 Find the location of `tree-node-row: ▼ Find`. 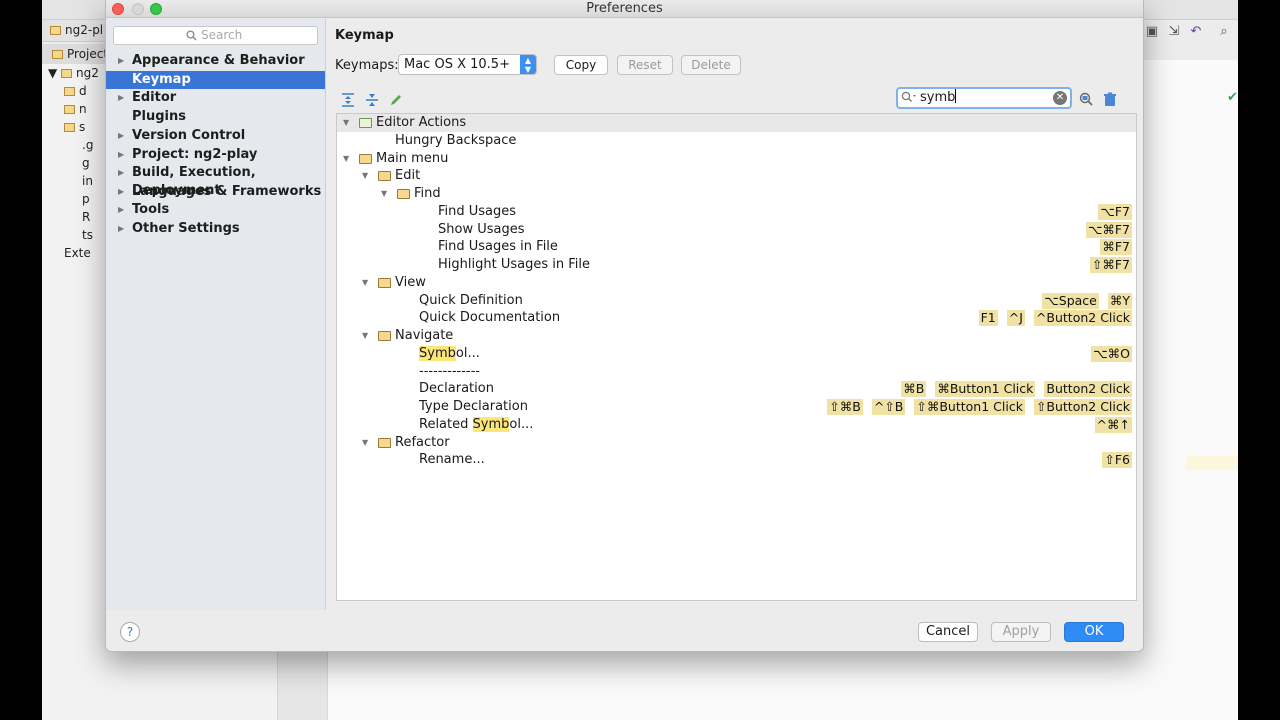

tree-node-row: ▼ Find is located at coordinates (736, 194).